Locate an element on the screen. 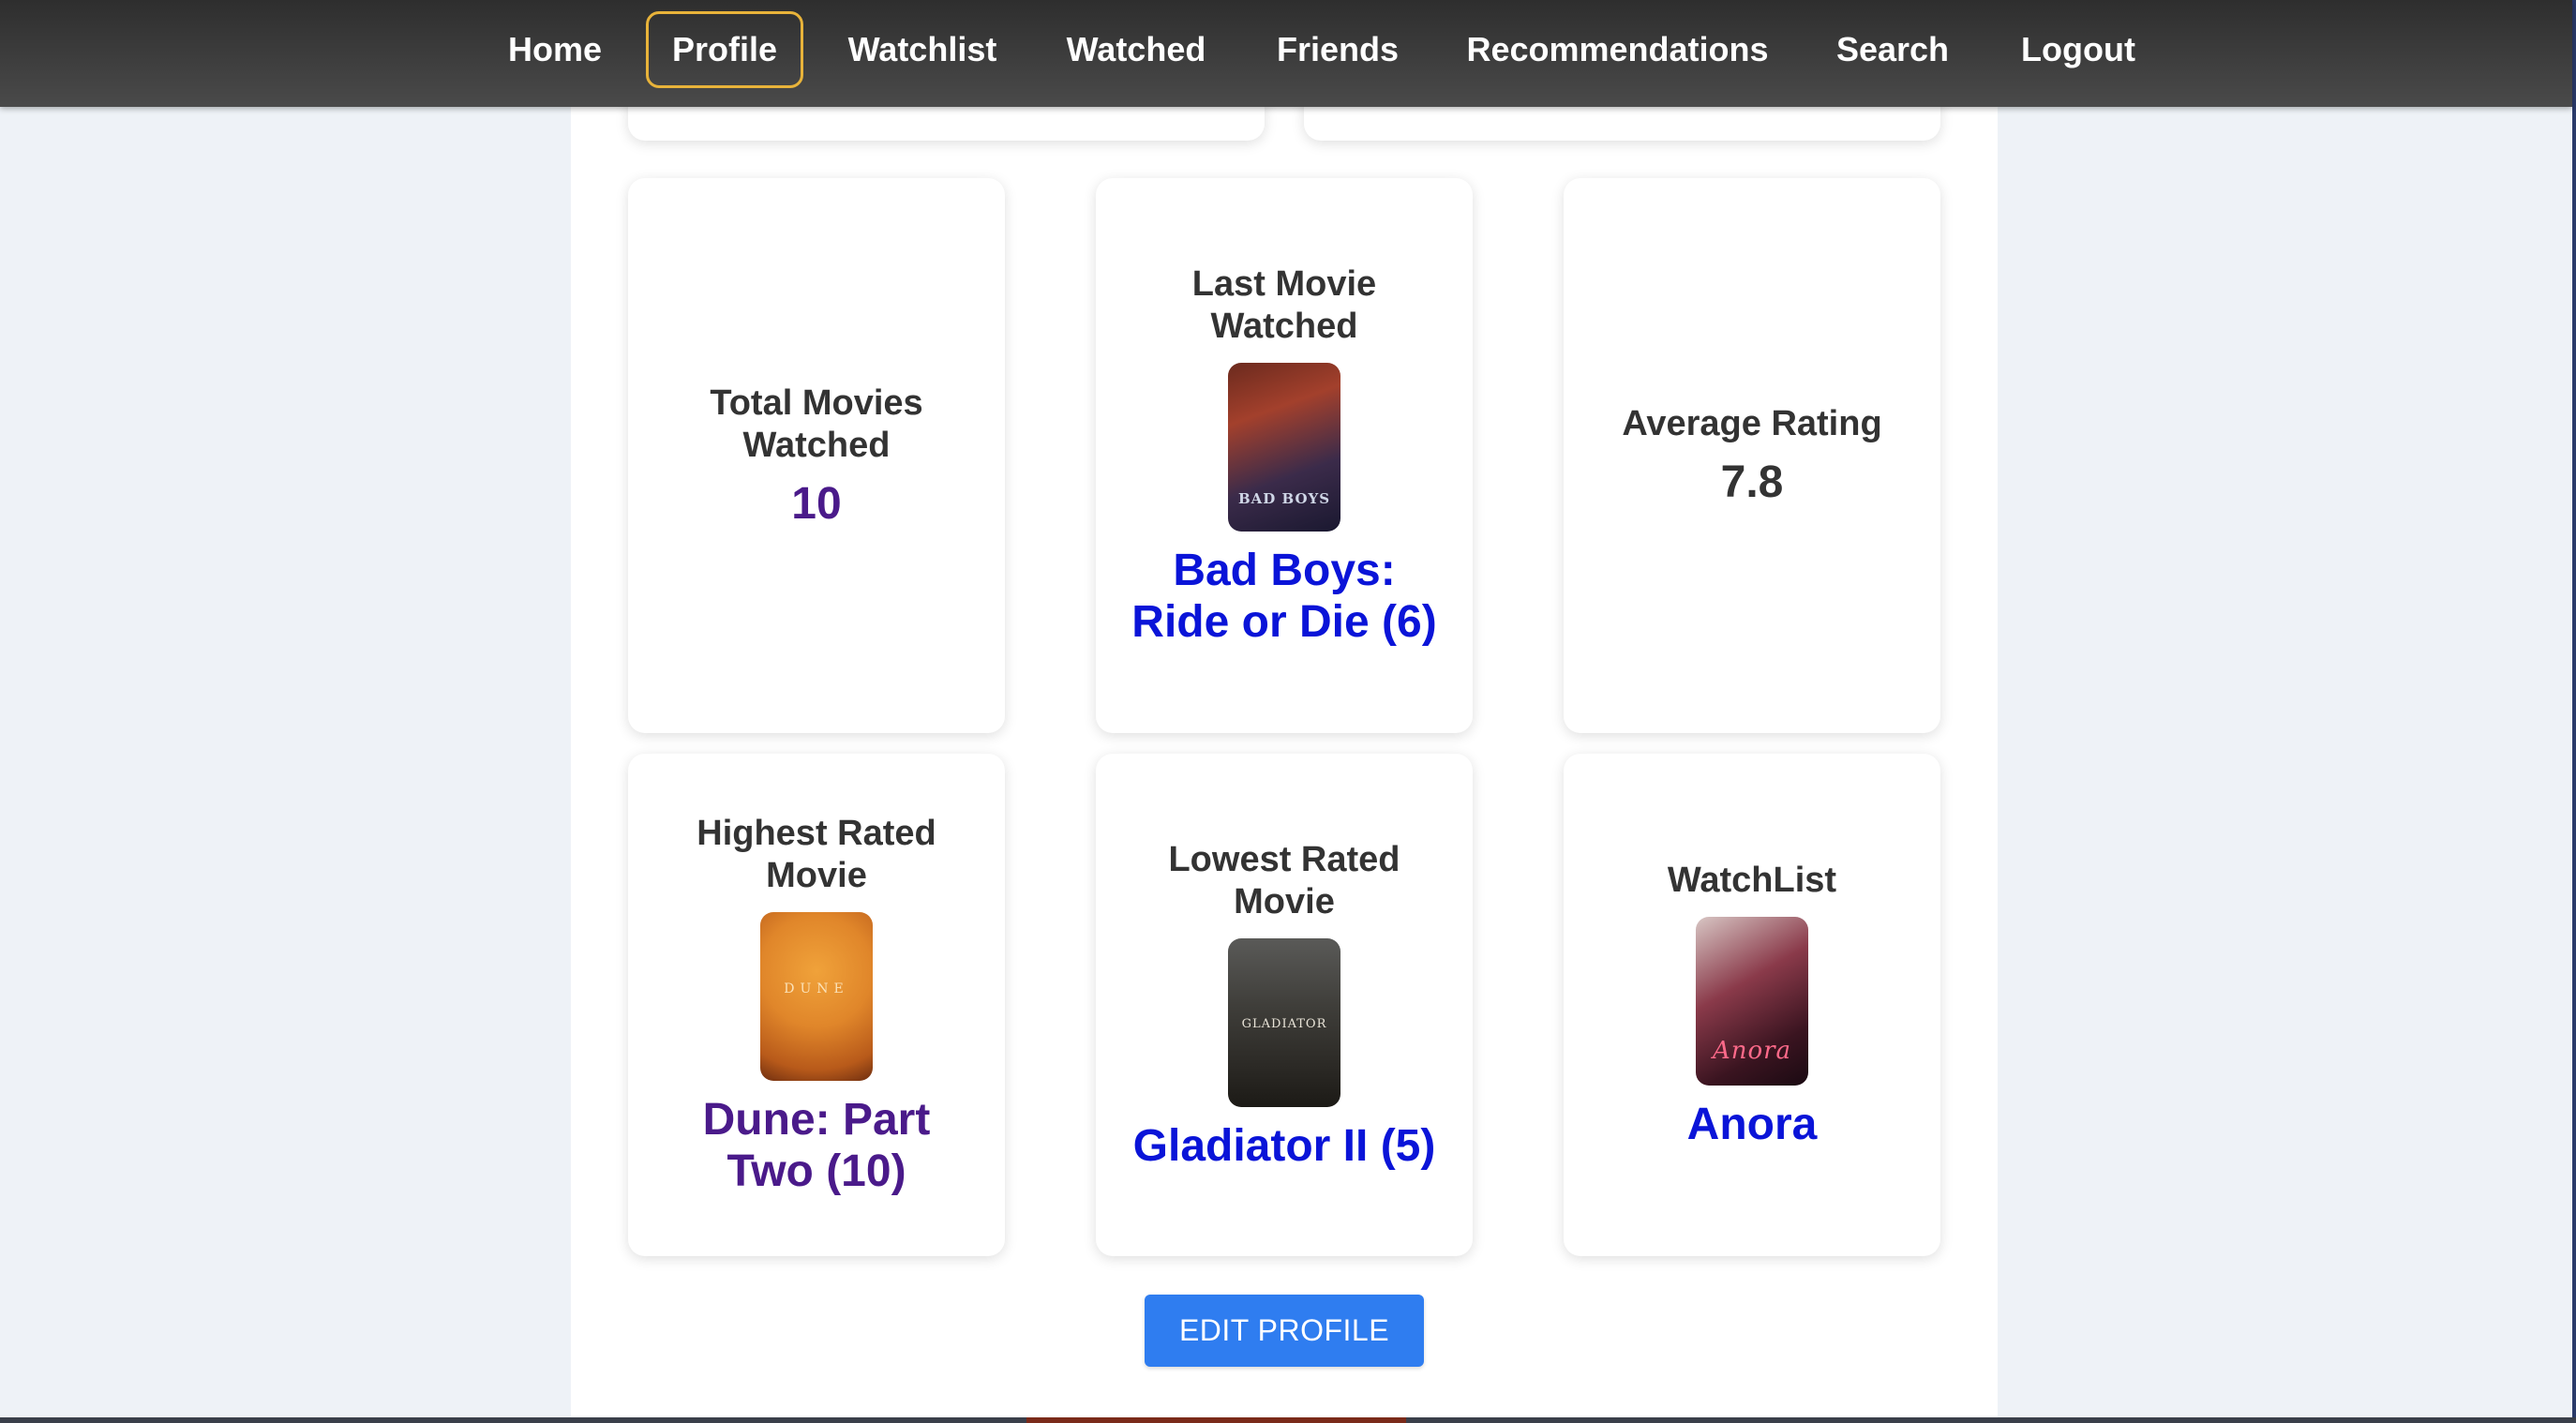 The height and width of the screenshot is (1423, 2576). watchlist-poster-text: Anora is located at coordinates (1752, 1051).